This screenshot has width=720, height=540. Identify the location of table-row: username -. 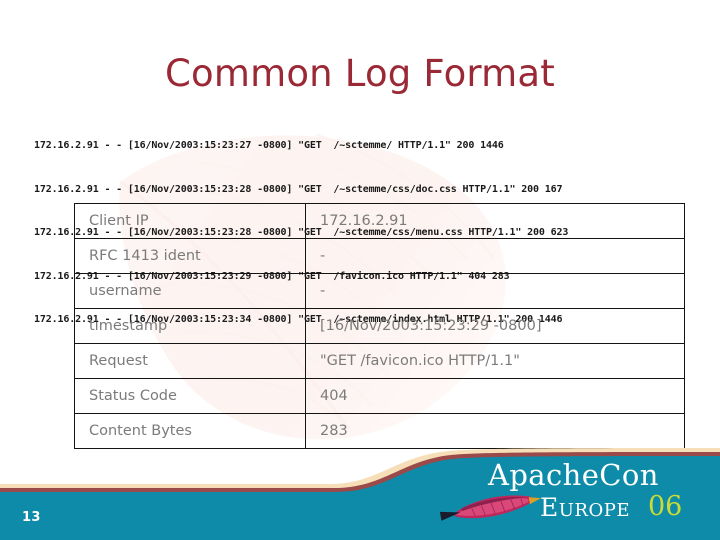
(379, 291).